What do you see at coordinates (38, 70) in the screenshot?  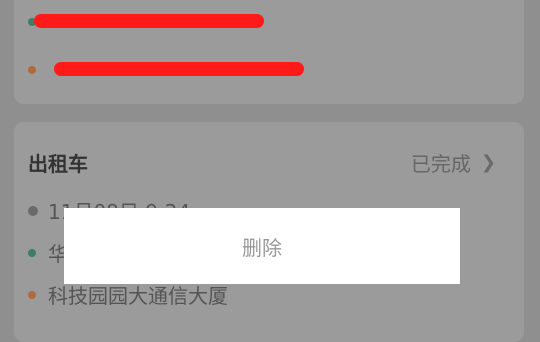 I see `previous-end-row` at bounding box center [38, 70].